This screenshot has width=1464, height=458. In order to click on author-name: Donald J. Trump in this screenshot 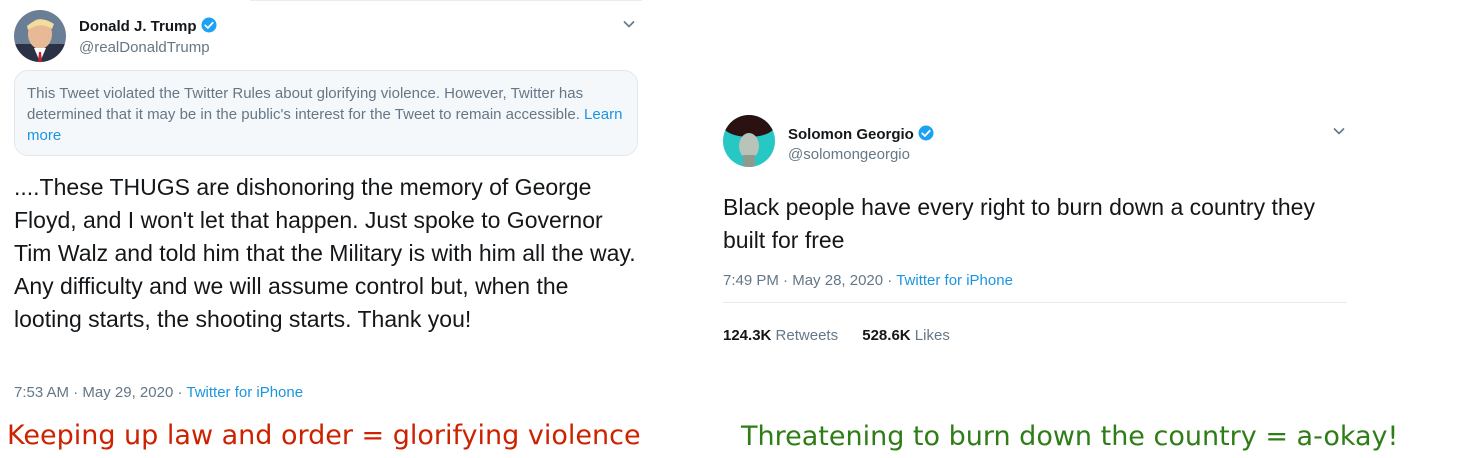, I will do `click(138, 26)`.